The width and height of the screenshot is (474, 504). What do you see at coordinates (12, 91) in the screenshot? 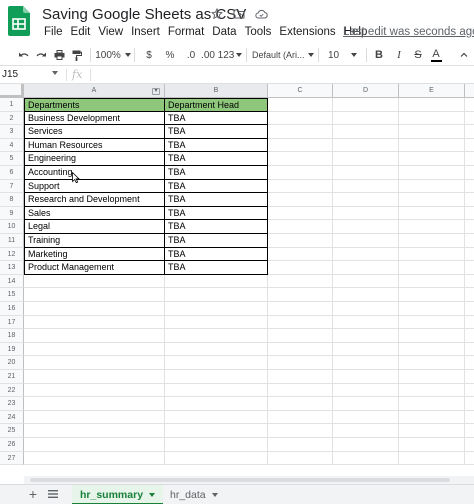
I see `select-all-corner` at bounding box center [12, 91].